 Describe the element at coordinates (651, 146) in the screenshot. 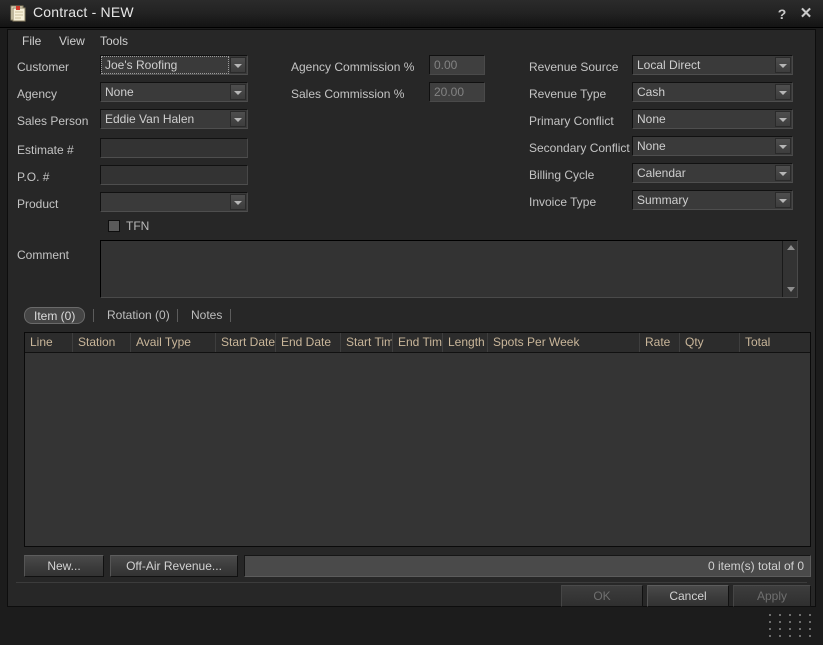

I see `secondary-conflict-value: None` at that location.